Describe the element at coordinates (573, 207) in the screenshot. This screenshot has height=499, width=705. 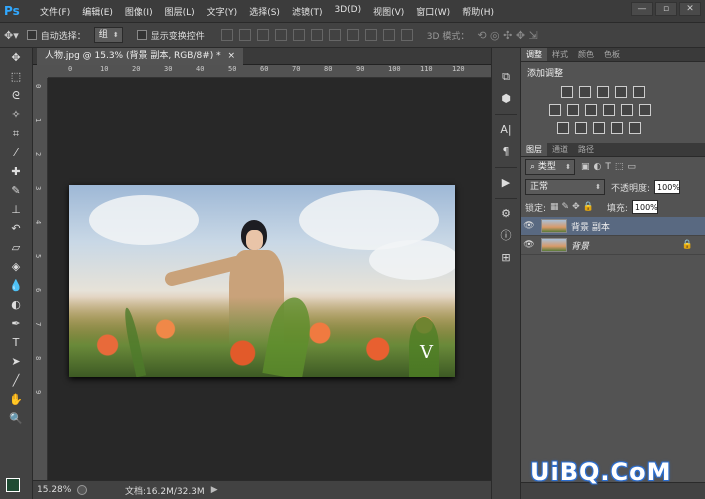
I see `lock-icons: ▦✎✥🔒` at that location.